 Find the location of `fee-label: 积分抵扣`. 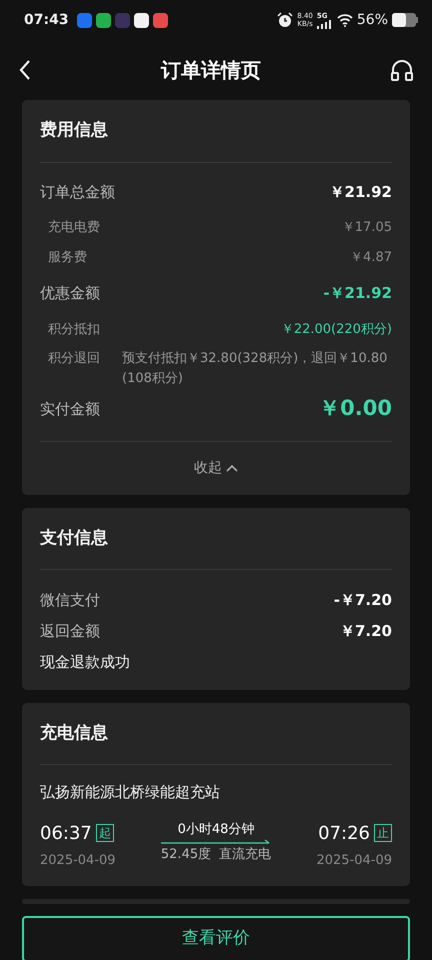

fee-label: 积分抵扣 is located at coordinates (73, 329).